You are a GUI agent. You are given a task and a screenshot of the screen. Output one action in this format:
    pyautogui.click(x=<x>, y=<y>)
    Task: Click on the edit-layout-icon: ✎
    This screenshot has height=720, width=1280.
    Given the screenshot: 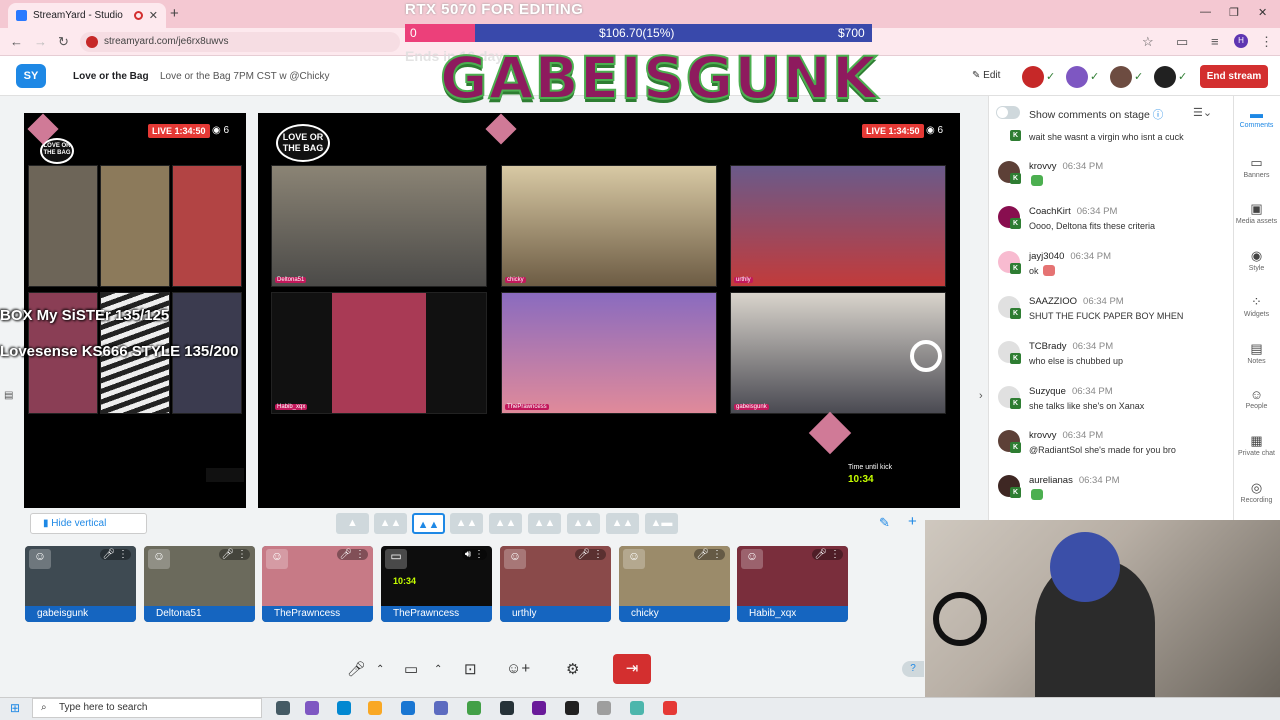 What is the action you would take?
    pyautogui.click(x=884, y=523)
    